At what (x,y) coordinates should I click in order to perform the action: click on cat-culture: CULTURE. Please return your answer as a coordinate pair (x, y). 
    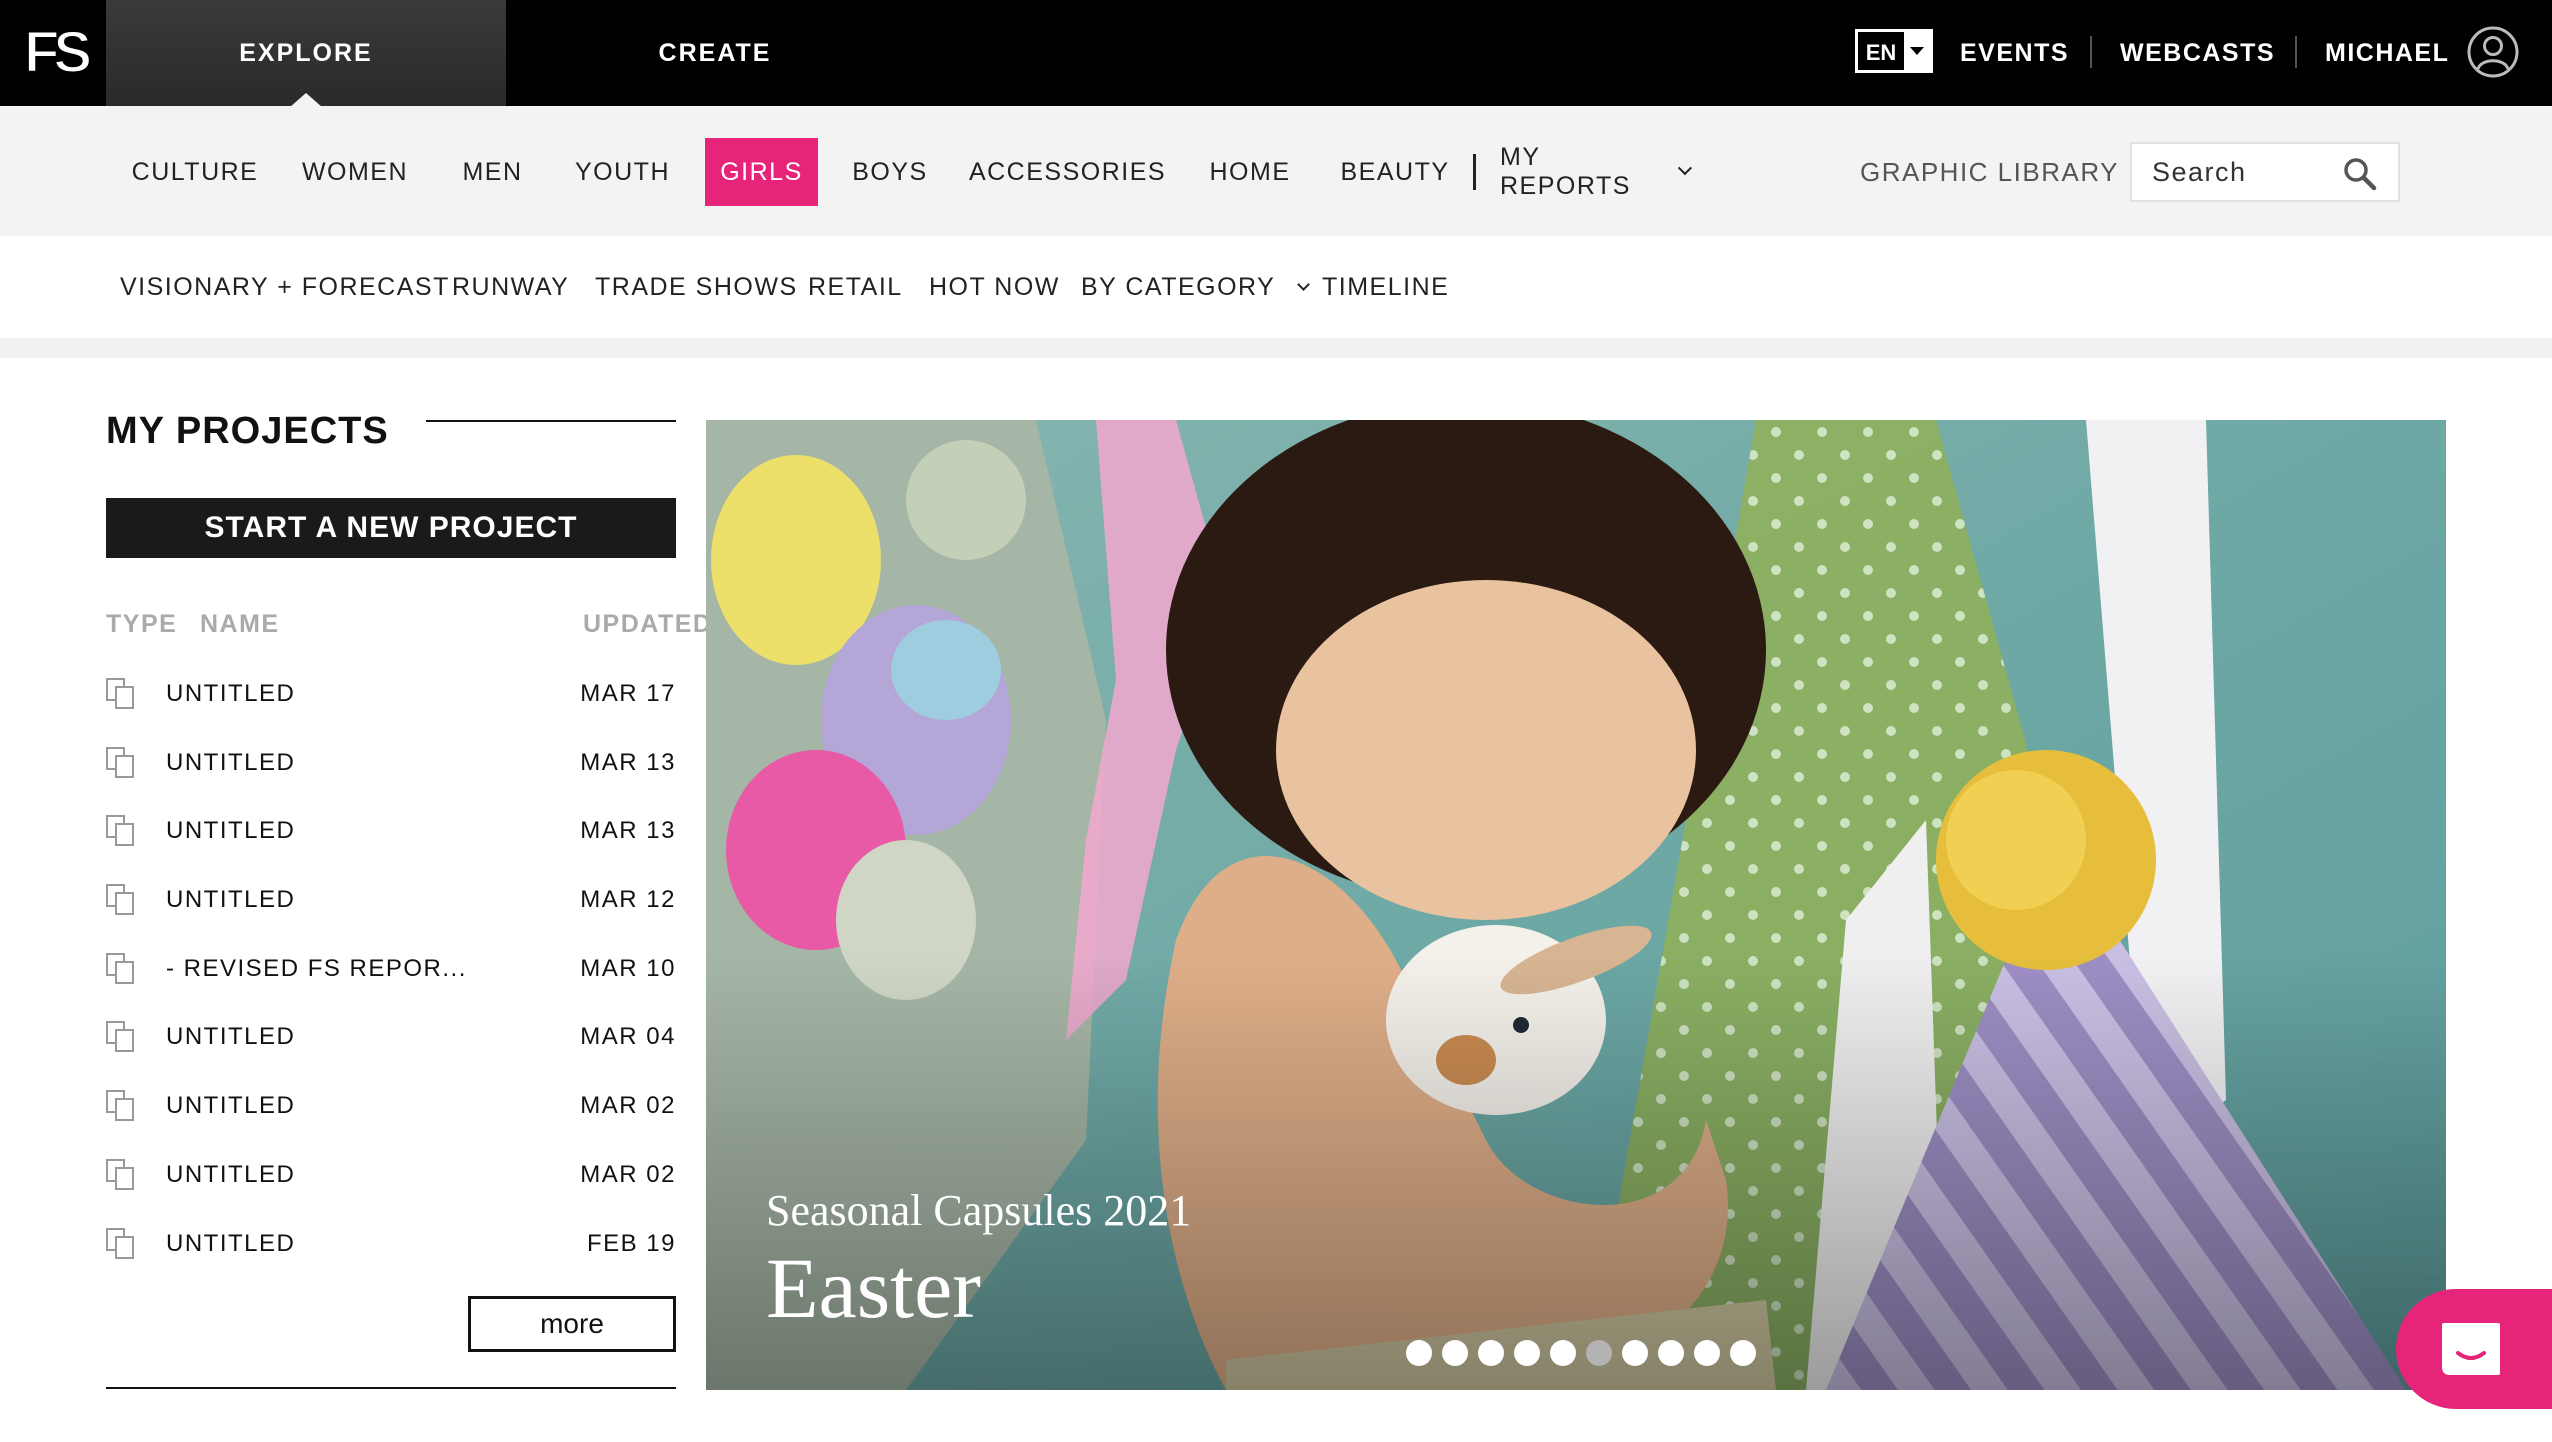
    Looking at the image, I should click on (195, 172).